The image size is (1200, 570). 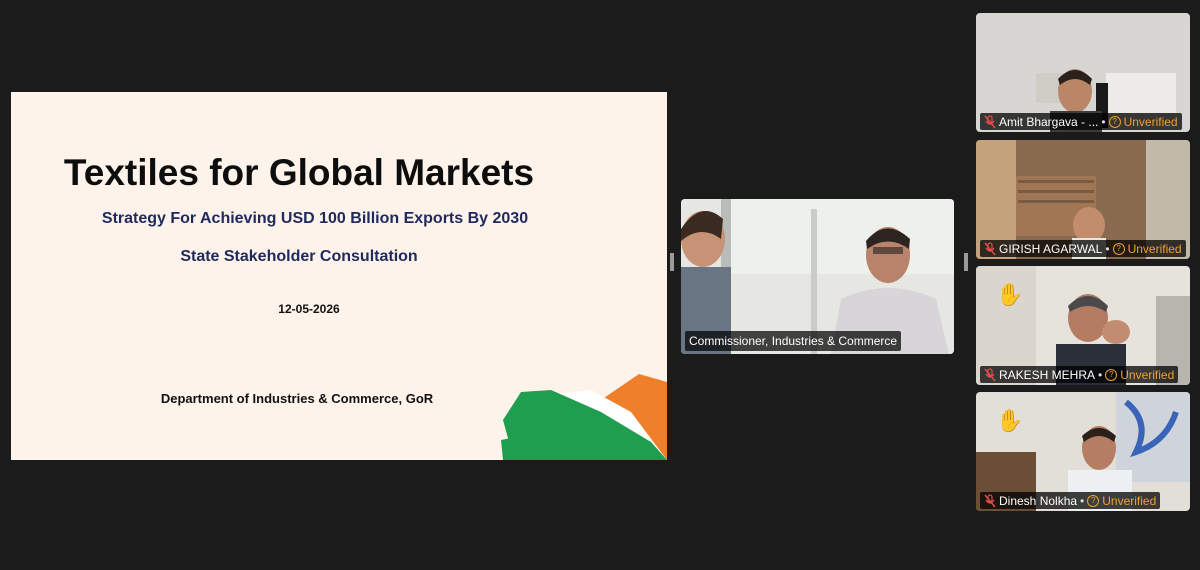 What do you see at coordinates (1083, 451) in the screenshot?
I see `gallery-tile: ✋ Dinesh Nolkha • ? Unverified` at bounding box center [1083, 451].